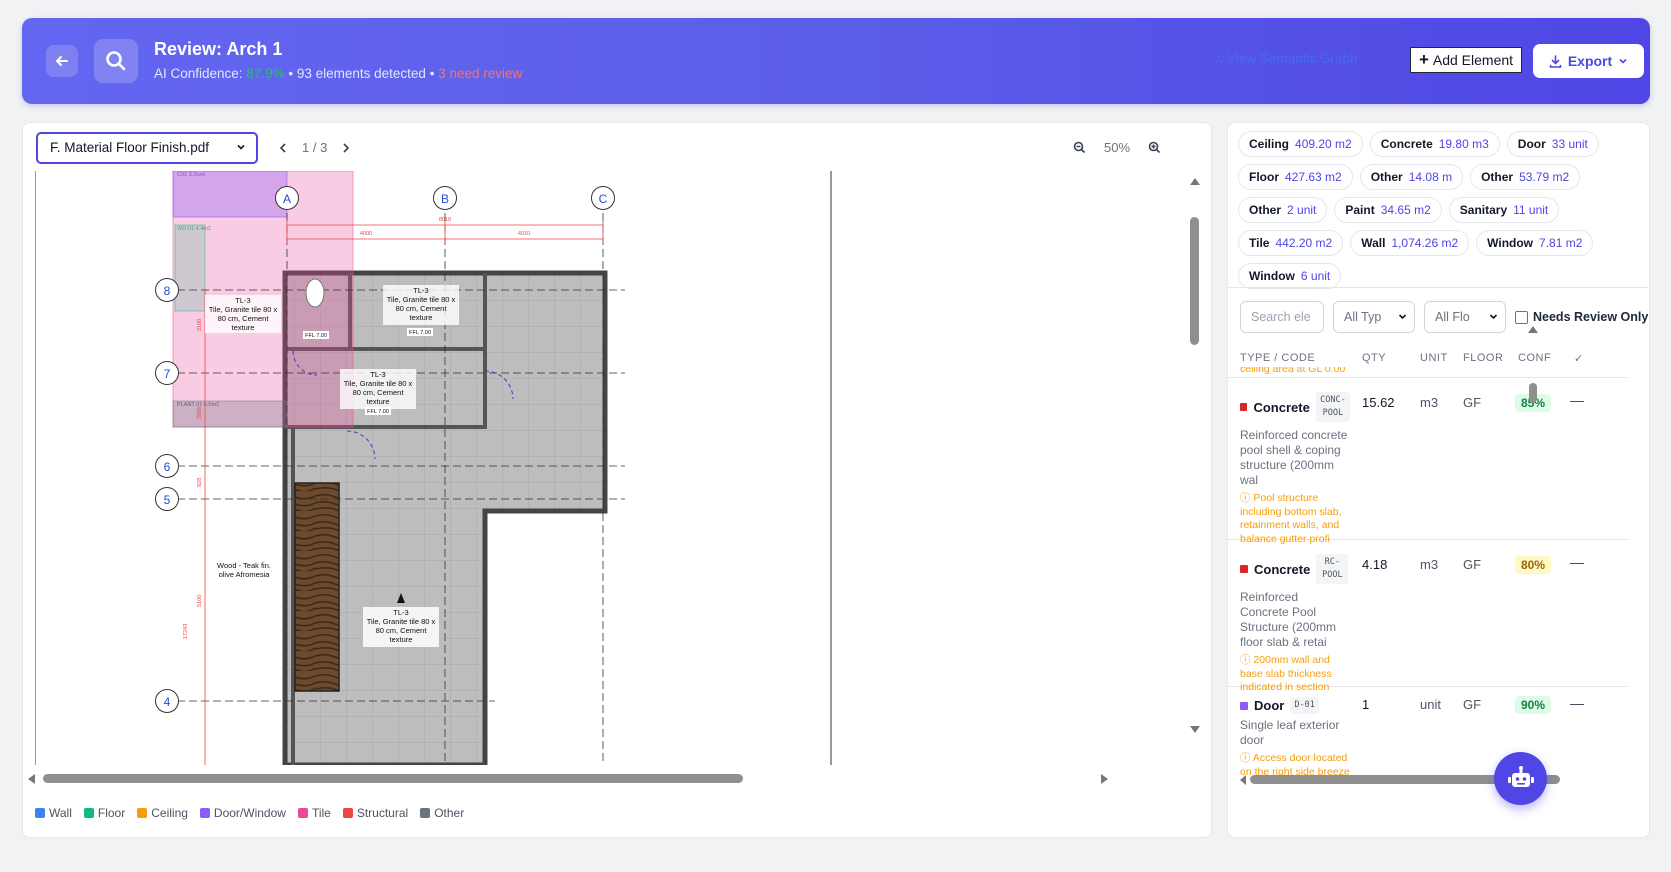 The image size is (1671, 872). What do you see at coordinates (1374, 358) in the screenshot?
I see `col-qty: QTY` at bounding box center [1374, 358].